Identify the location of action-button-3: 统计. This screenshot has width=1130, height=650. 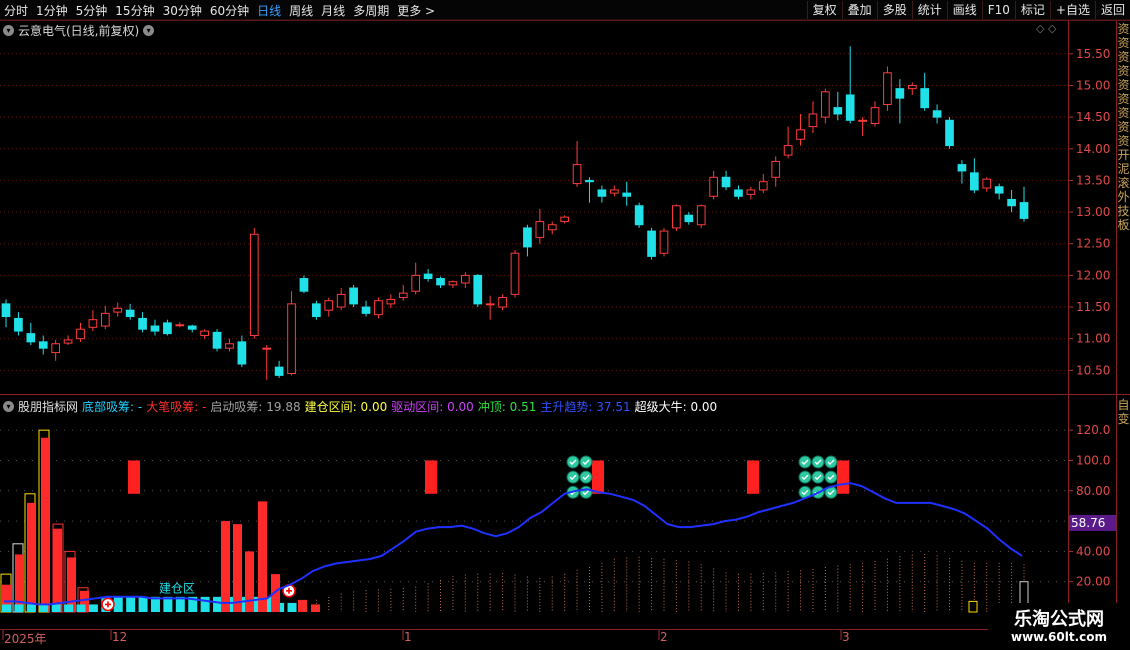
(929, 10).